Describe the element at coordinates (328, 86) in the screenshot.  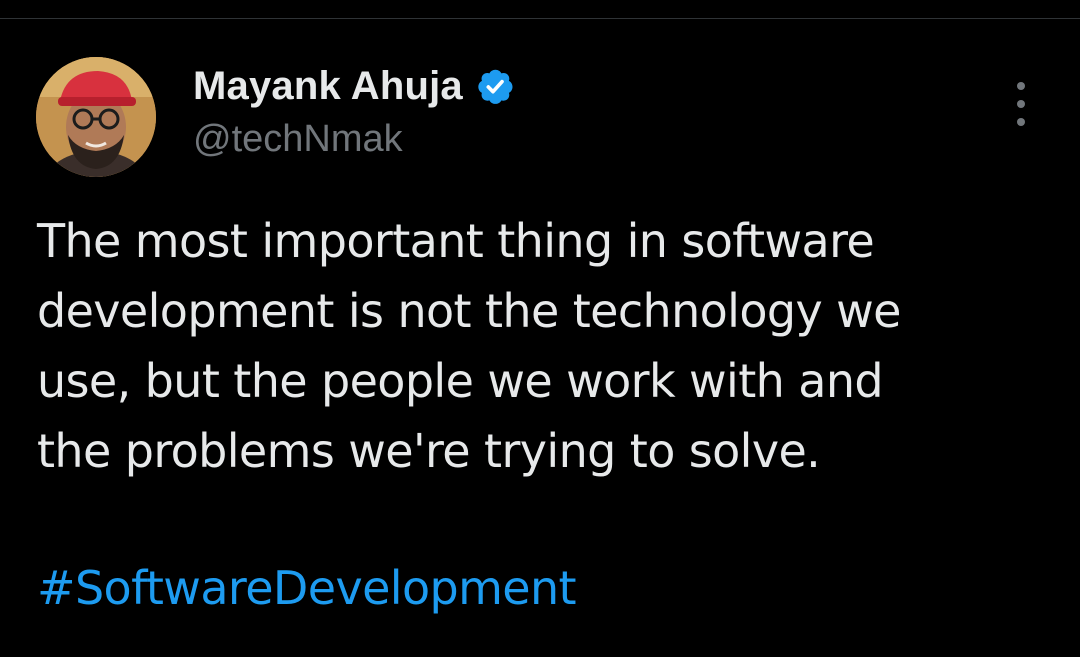
I see `display-name: Mayank Ahuja` at that location.